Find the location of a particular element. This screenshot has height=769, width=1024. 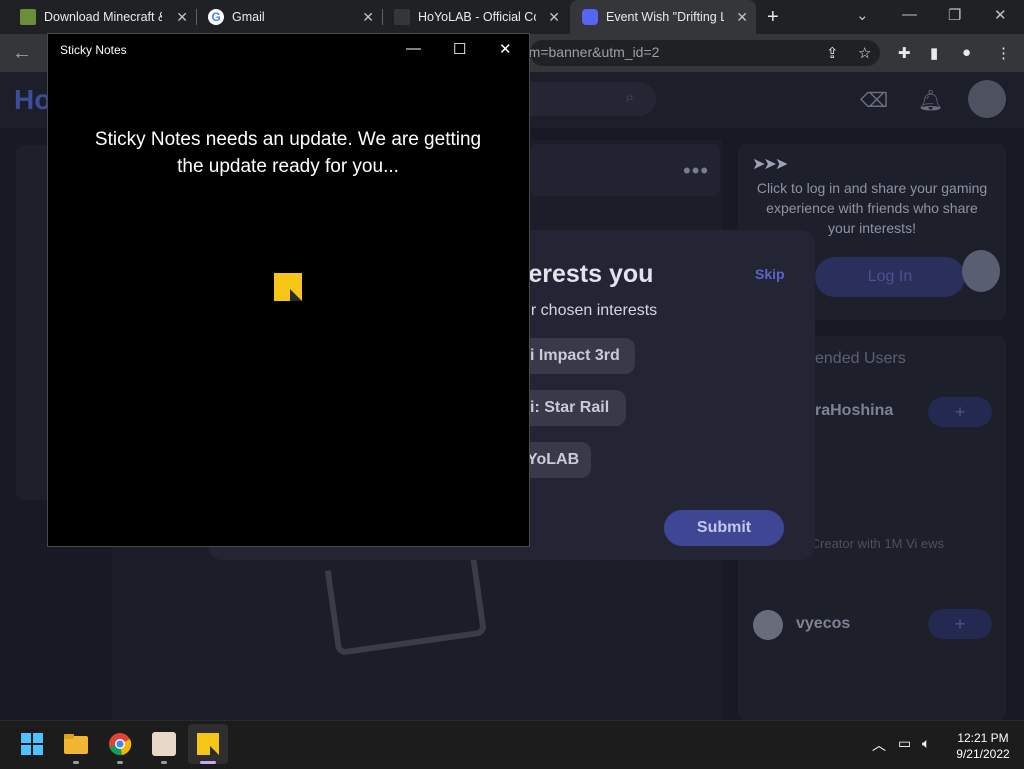

active-indicator is located at coordinates (208, 762).